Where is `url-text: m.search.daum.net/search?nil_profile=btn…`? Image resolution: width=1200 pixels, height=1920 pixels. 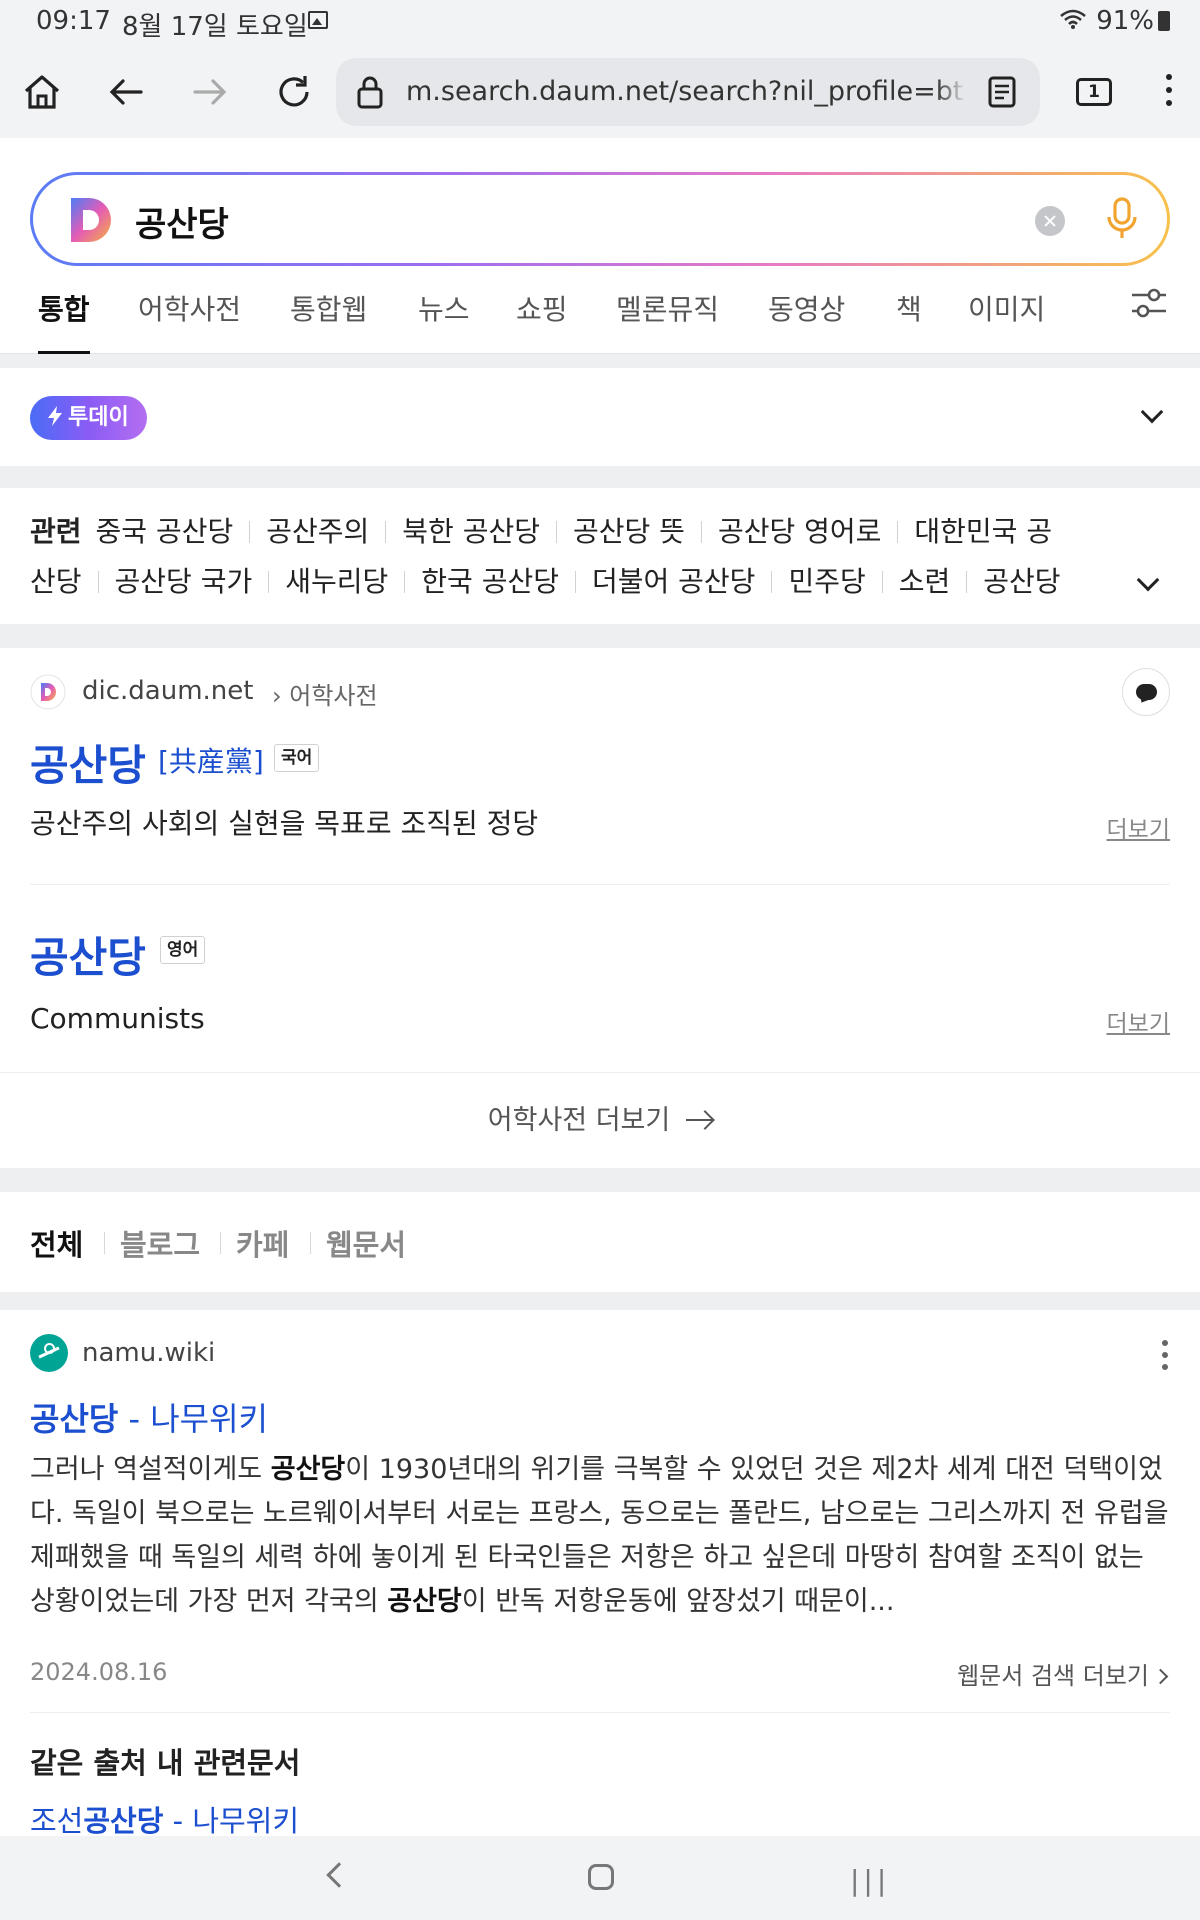
url-text: m.search.daum.net/search?nil_profile=btn… is located at coordinates (686, 91).